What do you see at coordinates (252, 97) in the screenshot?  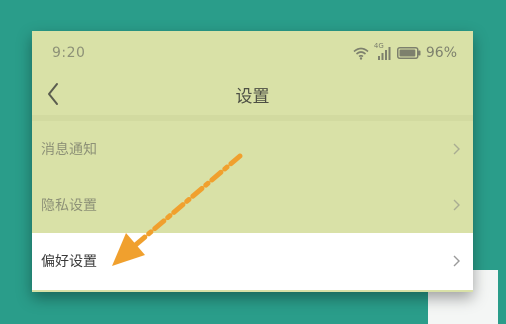 I see `page-title: 设置` at bounding box center [252, 97].